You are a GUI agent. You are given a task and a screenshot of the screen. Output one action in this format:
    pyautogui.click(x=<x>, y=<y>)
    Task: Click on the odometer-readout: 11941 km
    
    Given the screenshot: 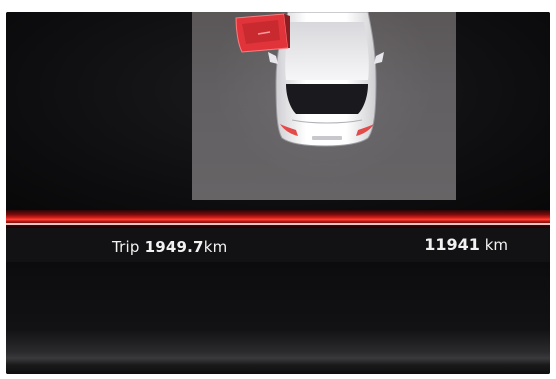 What is the action you would take?
    pyautogui.click(x=466, y=244)
    